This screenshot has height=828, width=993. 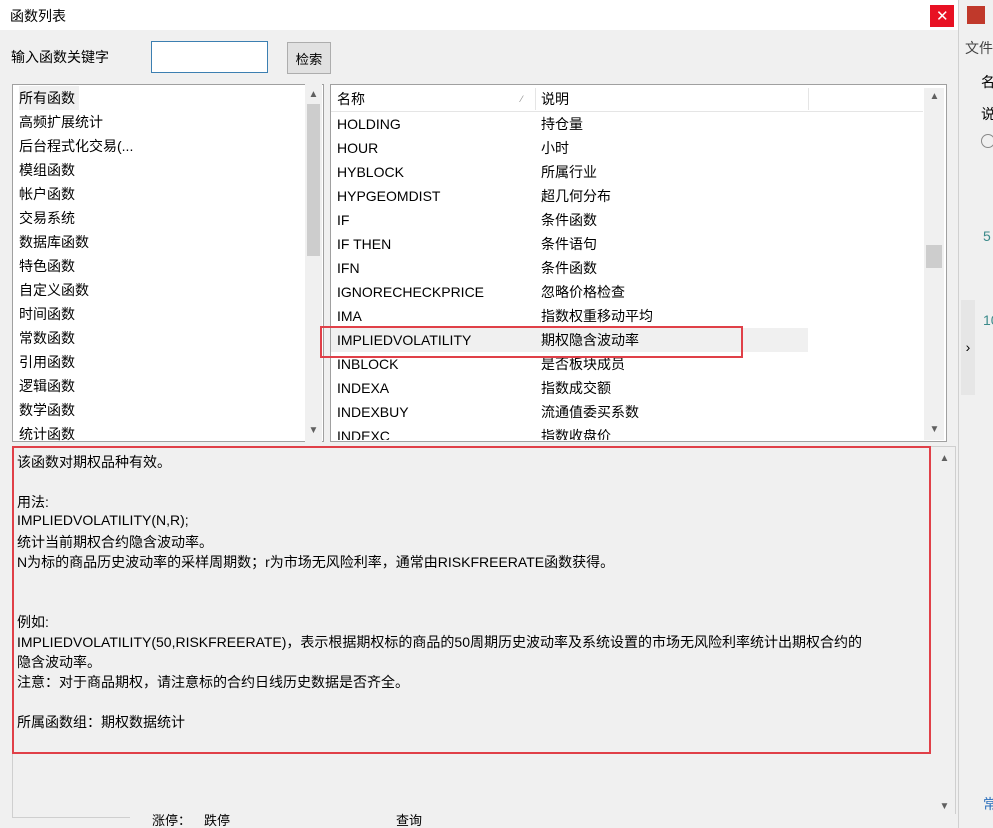 I want to click on function-row: IMA 指数权重移动平均, so click(x=569, y=316).